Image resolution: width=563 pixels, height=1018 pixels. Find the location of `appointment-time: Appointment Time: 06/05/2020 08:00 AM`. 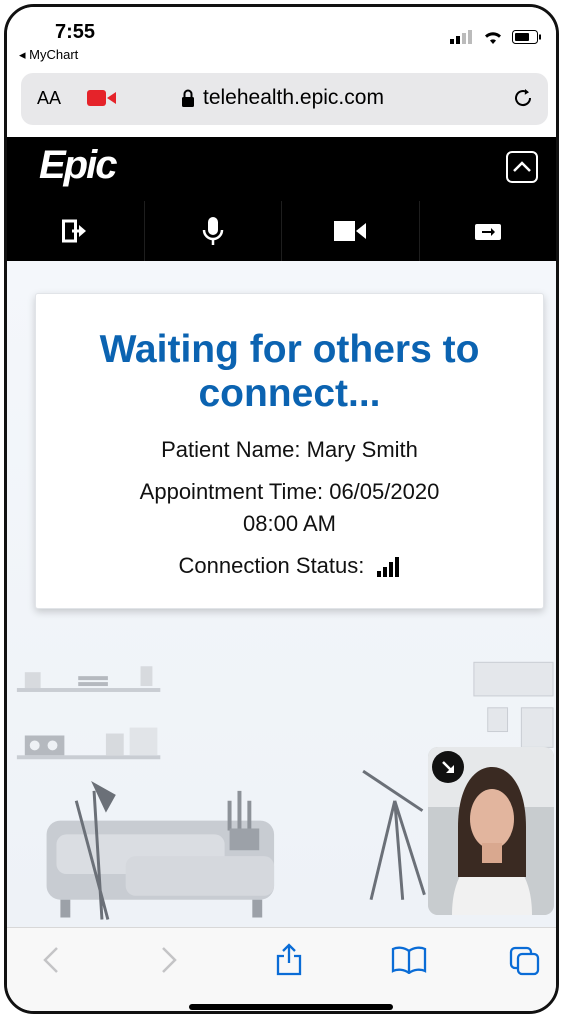

appointment-time: Appointment Time: 06/05/2020 08:00 AM is located at coordinates (289, 508).